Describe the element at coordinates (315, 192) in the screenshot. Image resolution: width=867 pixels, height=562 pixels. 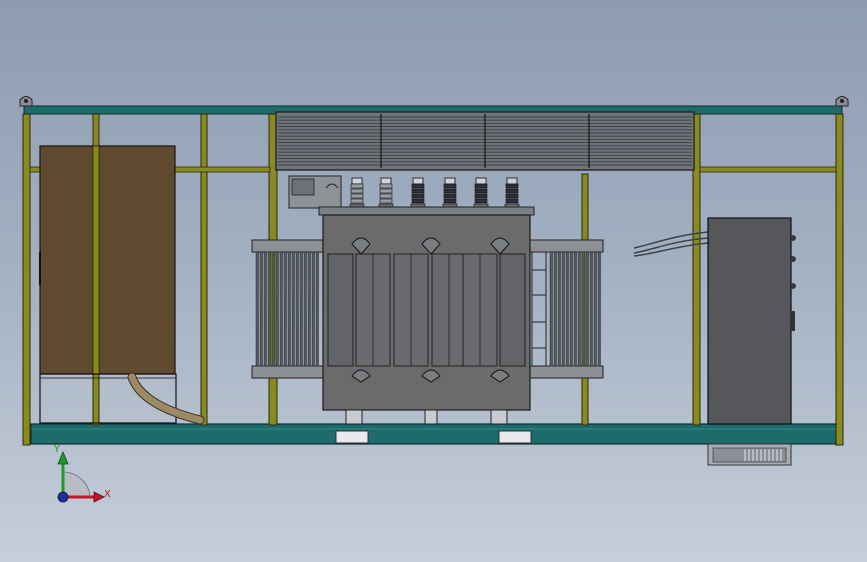
I see `conservator-box` at that location.